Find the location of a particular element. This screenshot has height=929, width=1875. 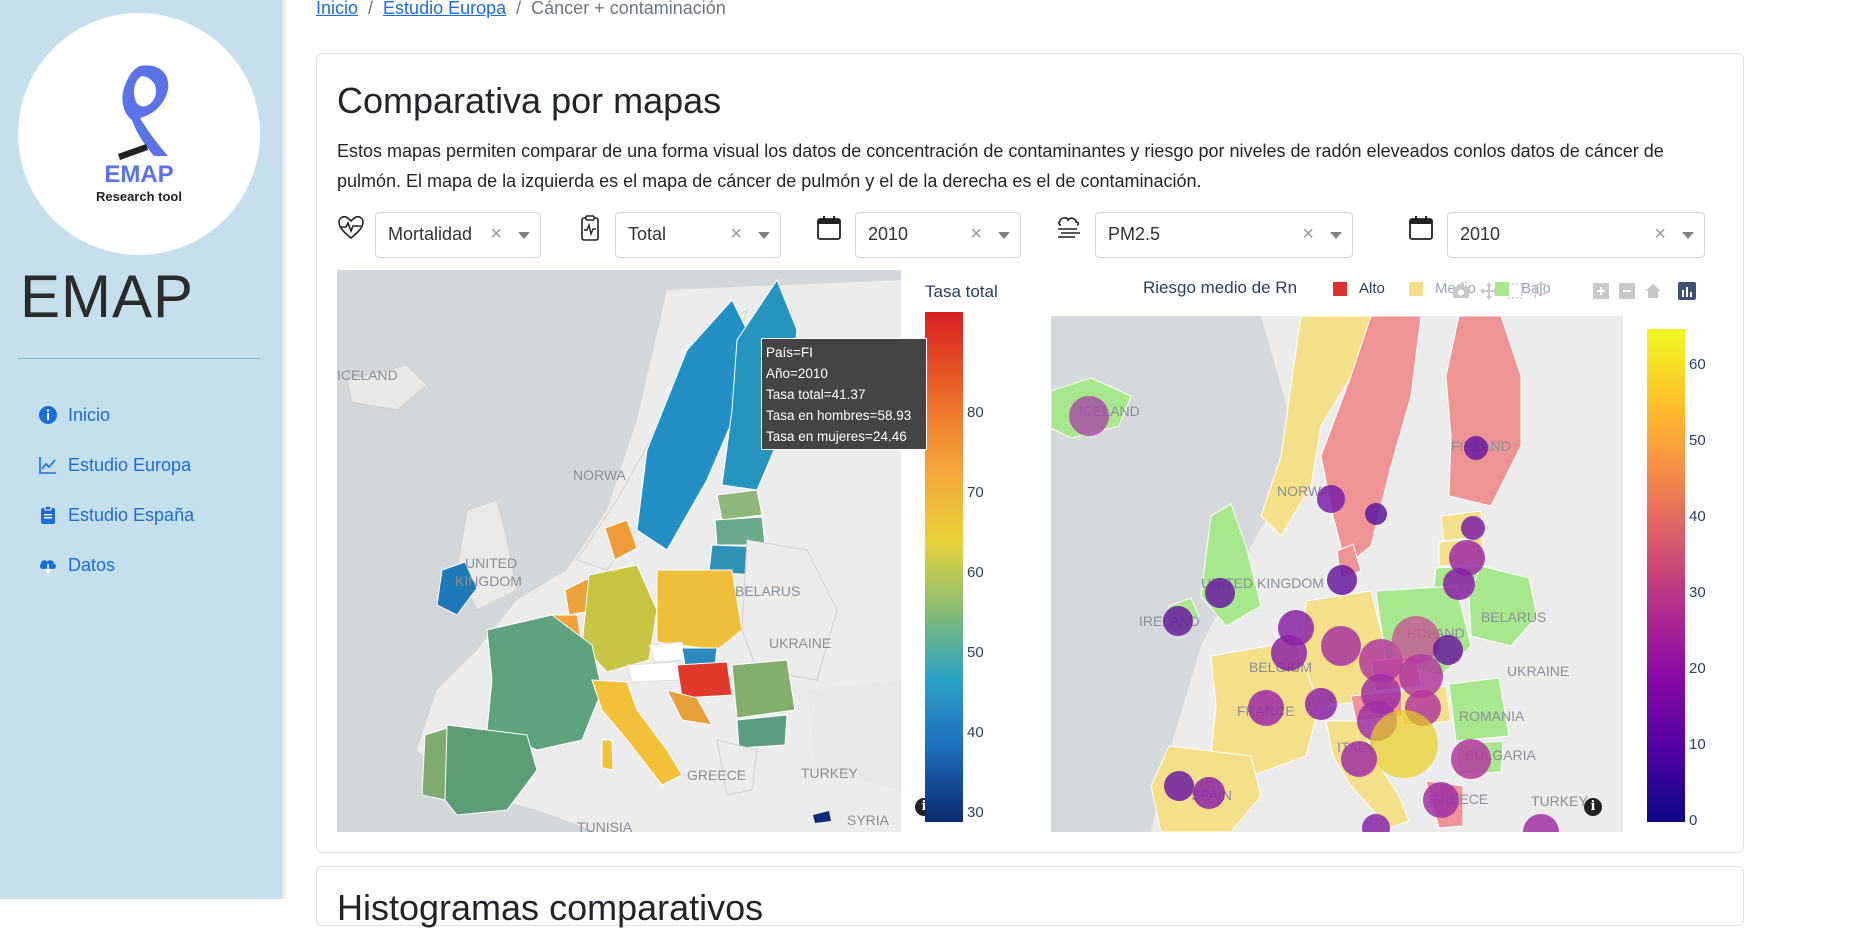

plotly-logo-icon is located at coordinates (1687, 291).